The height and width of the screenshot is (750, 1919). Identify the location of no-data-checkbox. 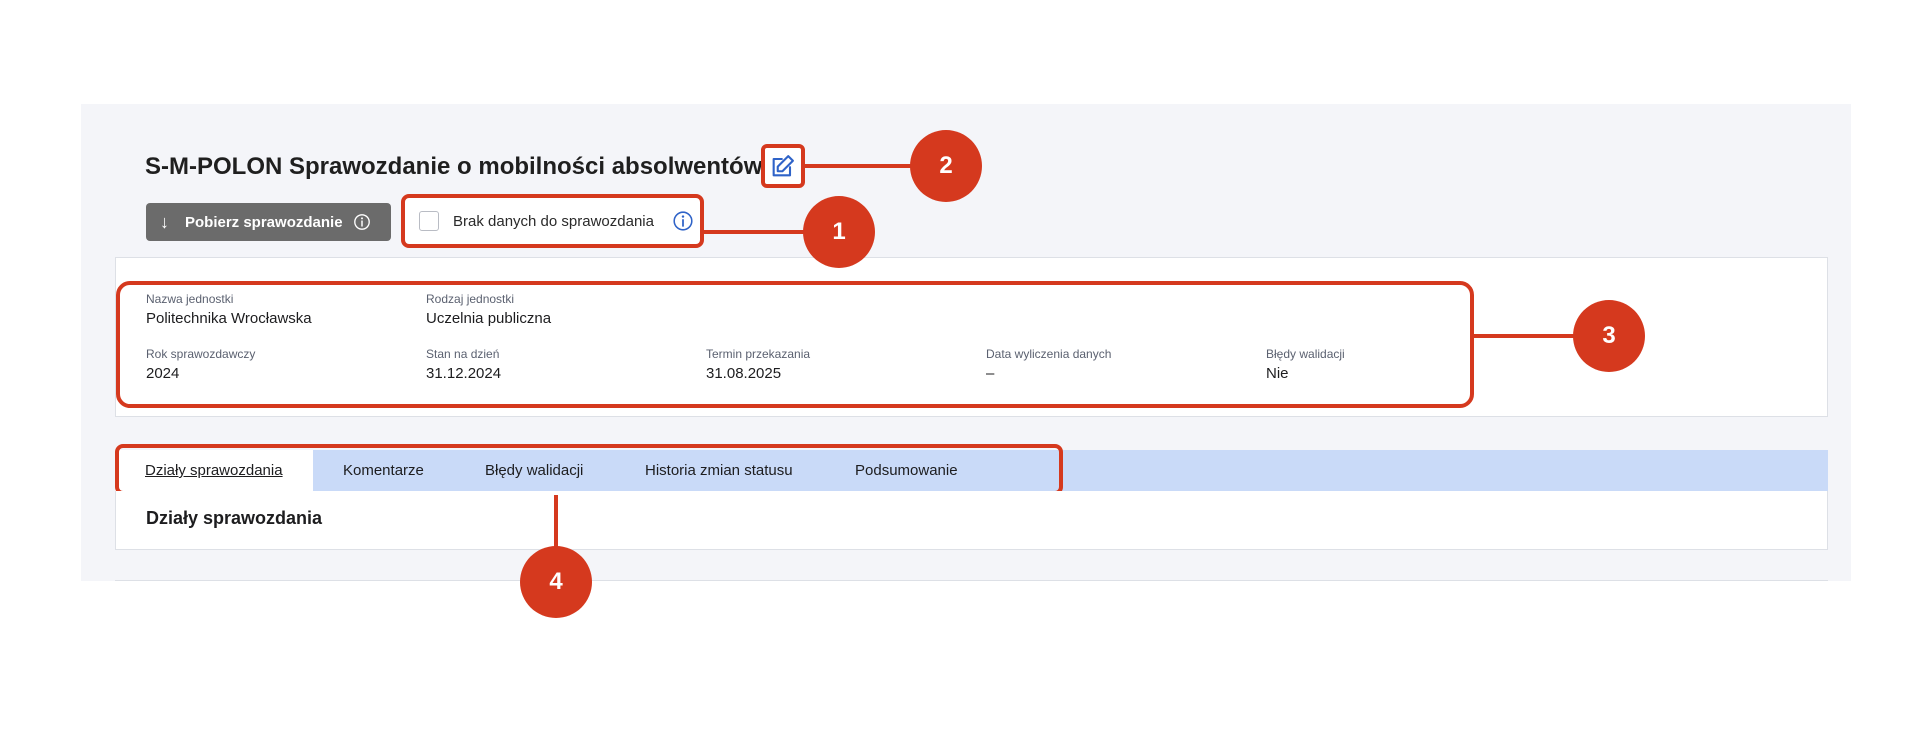
(429, 221).